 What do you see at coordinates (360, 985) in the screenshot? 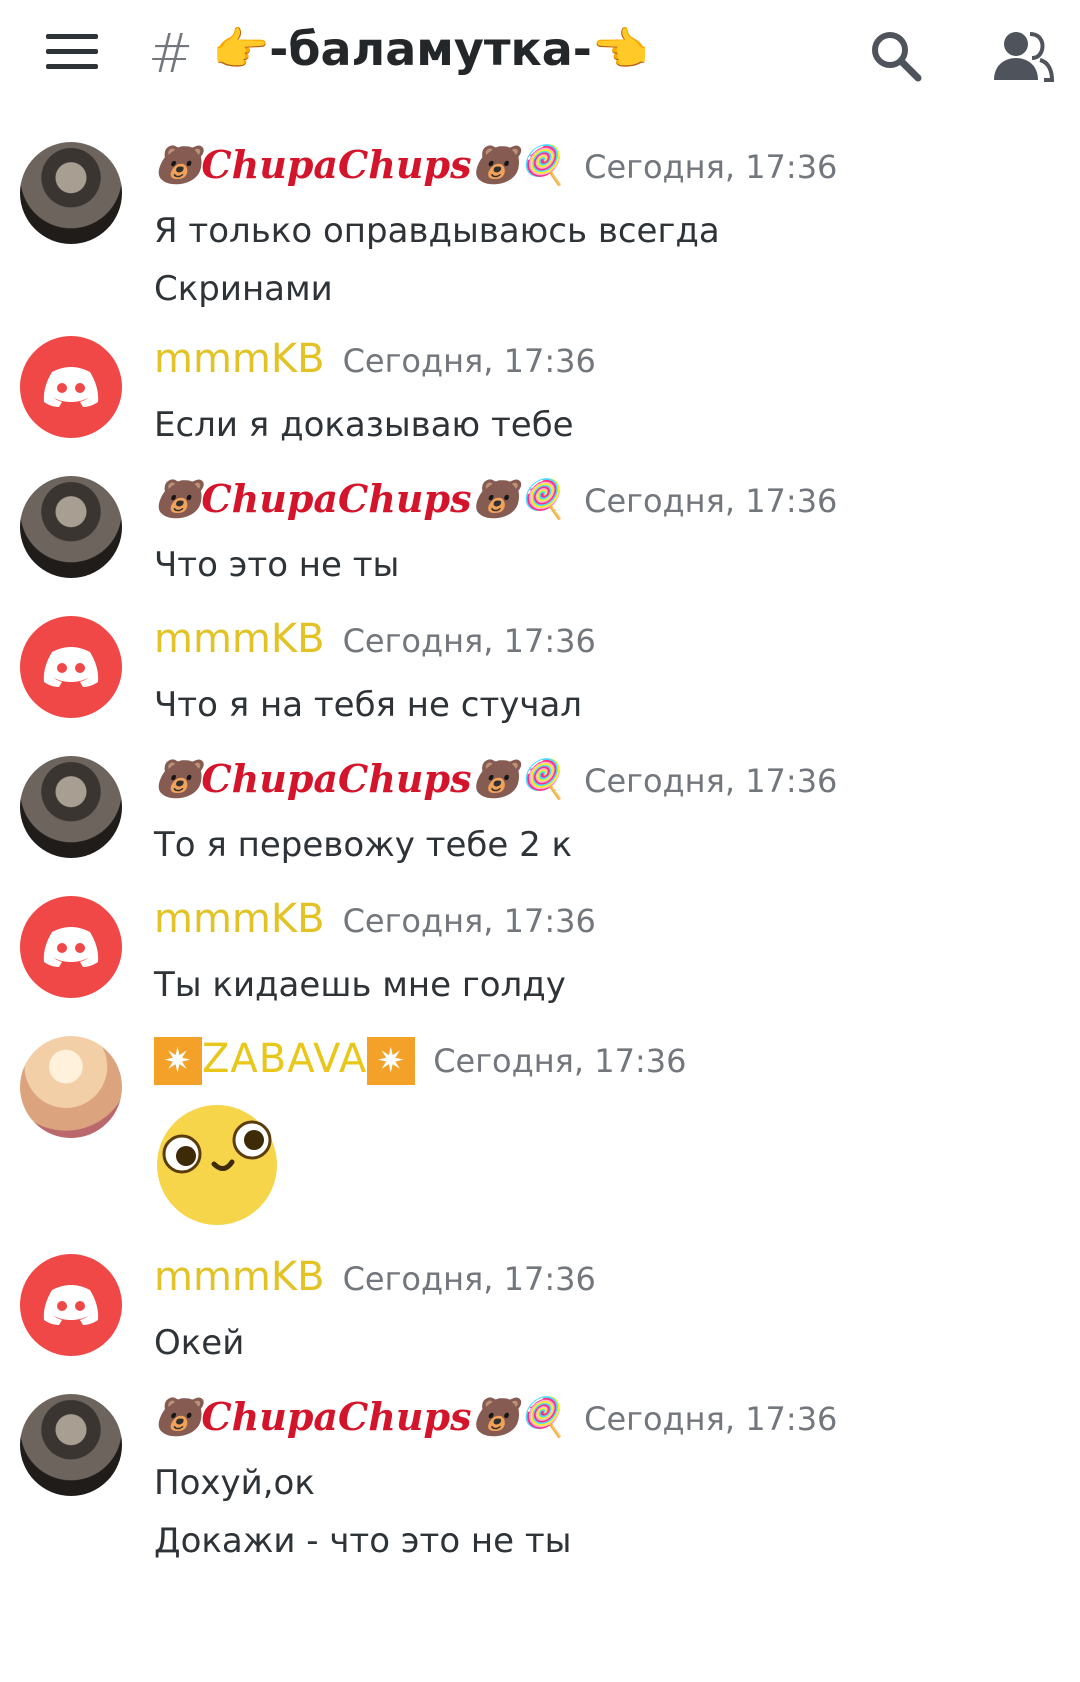
I see `message-text: Ты кидаешь мне голду` at bounding box center [360, 985].